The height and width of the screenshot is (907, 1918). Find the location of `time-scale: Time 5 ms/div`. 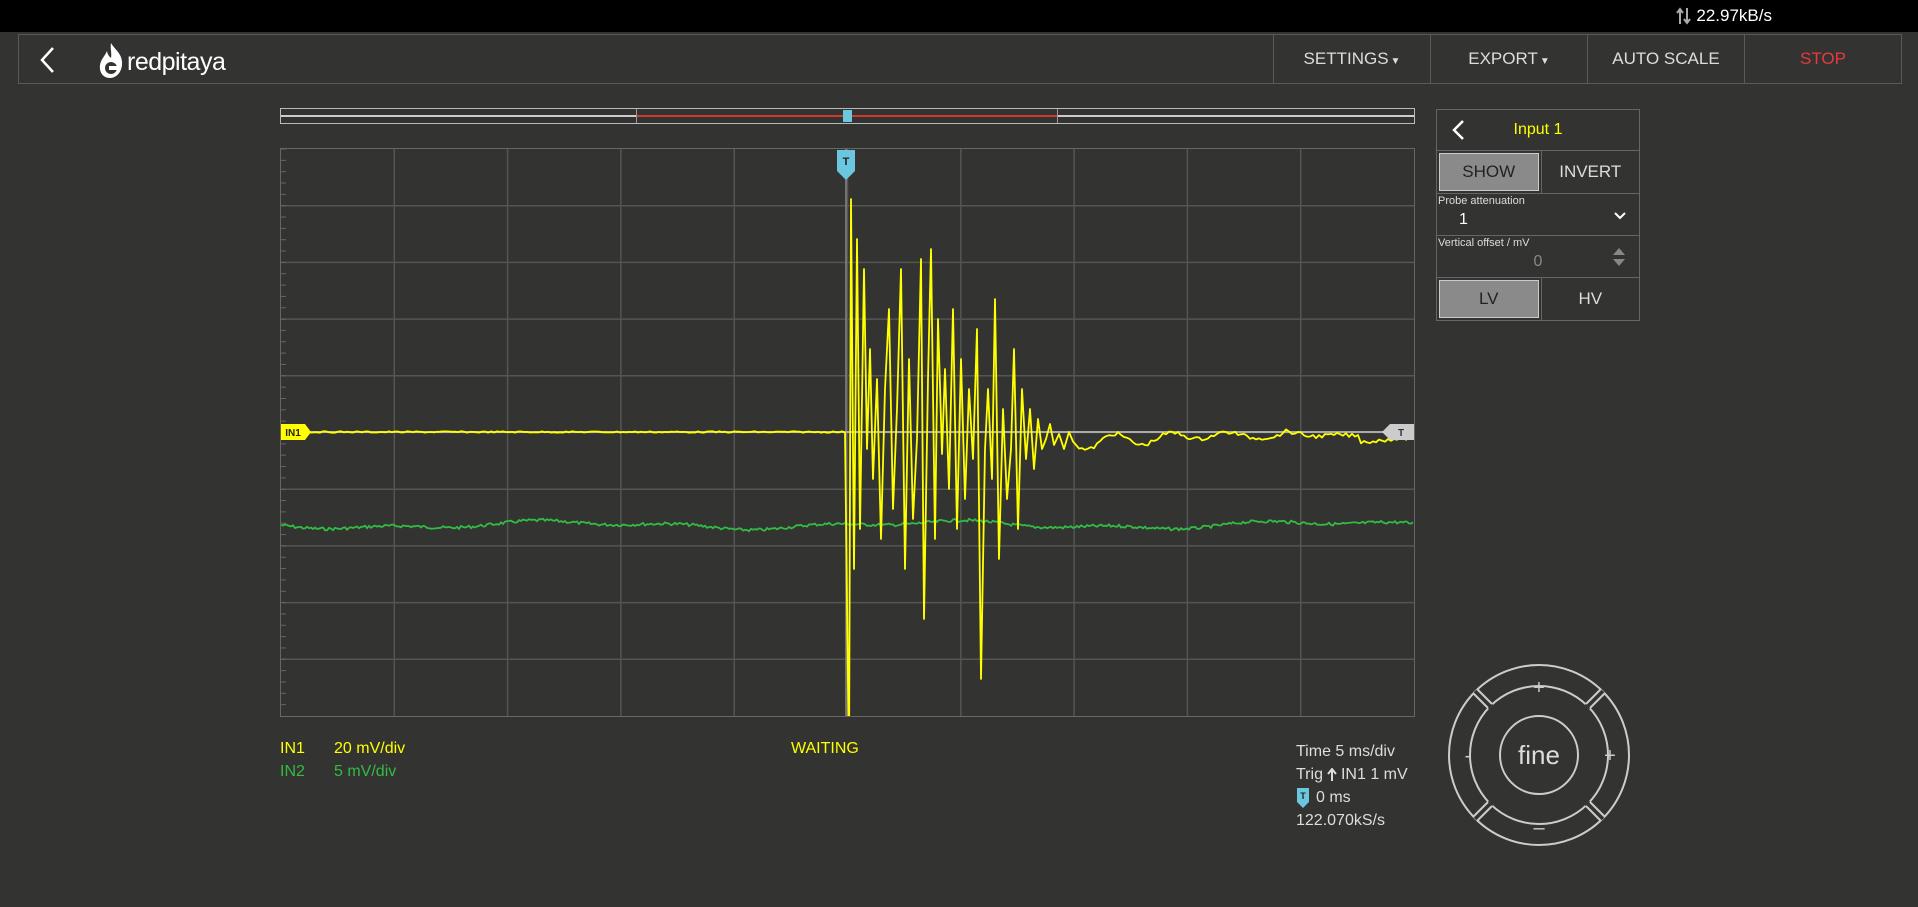

time-scale: Time 5 ms/div is located at coordinates (1345, 751).